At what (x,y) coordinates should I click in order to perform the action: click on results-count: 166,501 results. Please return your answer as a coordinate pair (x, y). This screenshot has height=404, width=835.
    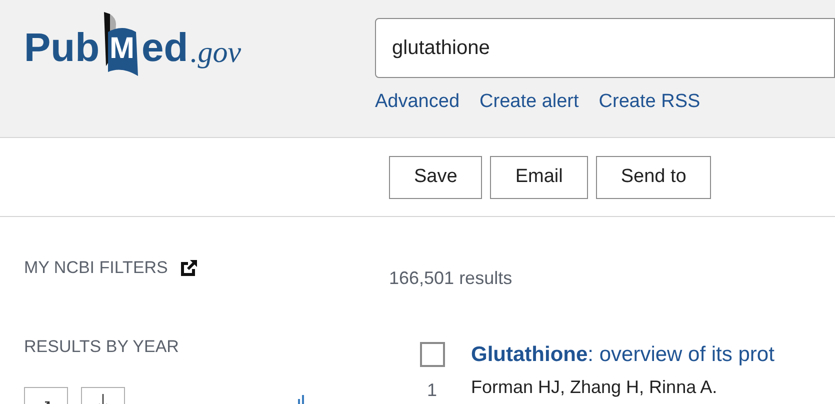
    Looking at the image, I should click on (450, 278).